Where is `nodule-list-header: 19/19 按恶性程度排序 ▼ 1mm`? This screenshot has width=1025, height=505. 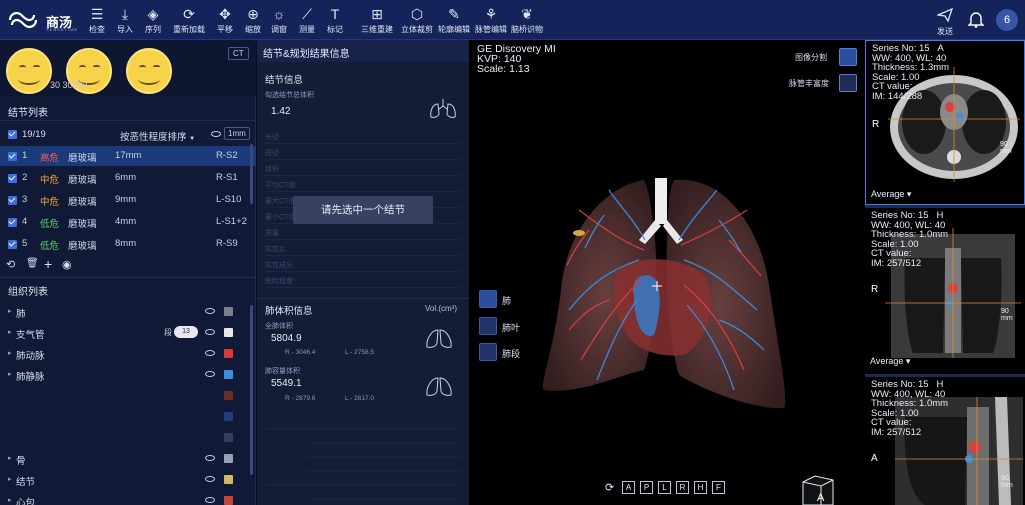 nodule-list-header: 19/19 按恶性程度排序 ▼ 1mm is located at coordinates (128, 135).